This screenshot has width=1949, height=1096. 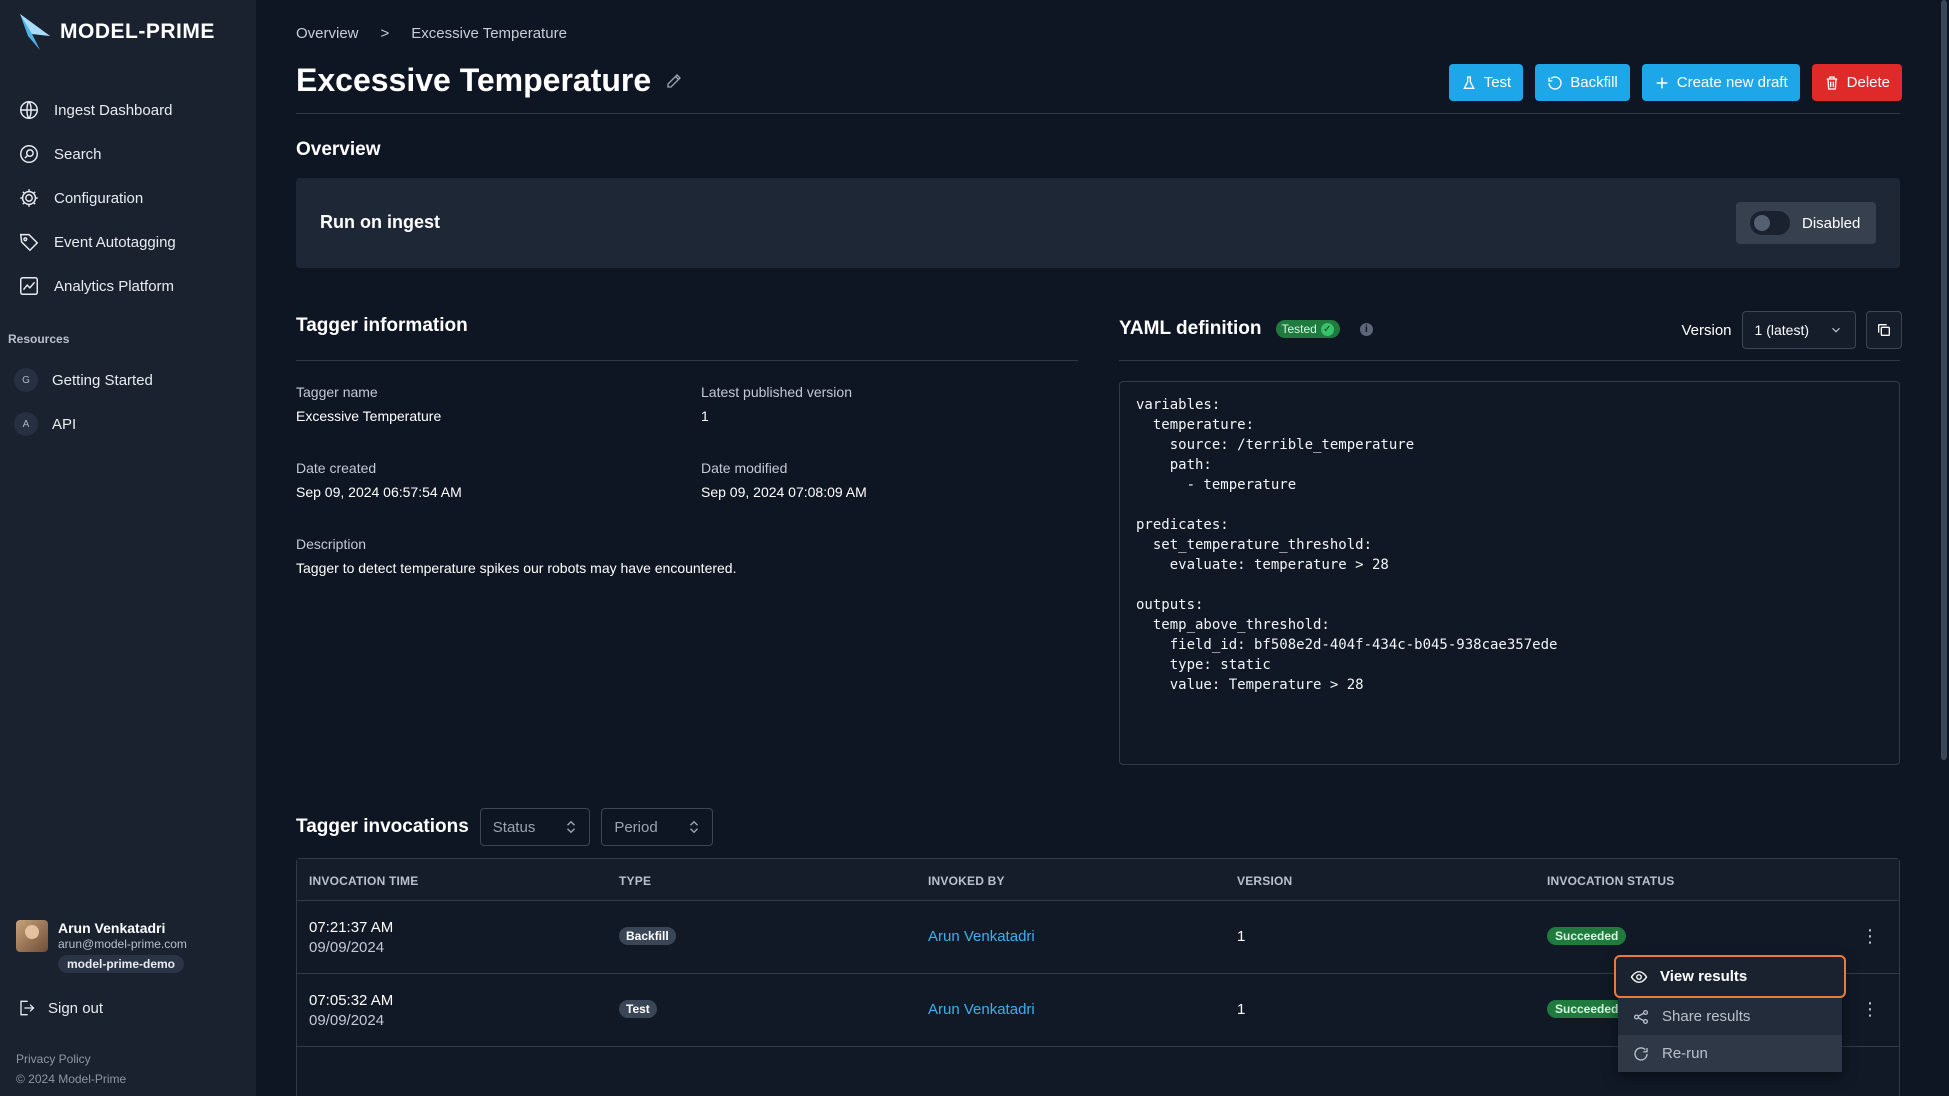 What do you see at coordinates (122, 944) in the screenshot?
I see `user-email: arun@model-prime.com` at bounding box center [122, 944].